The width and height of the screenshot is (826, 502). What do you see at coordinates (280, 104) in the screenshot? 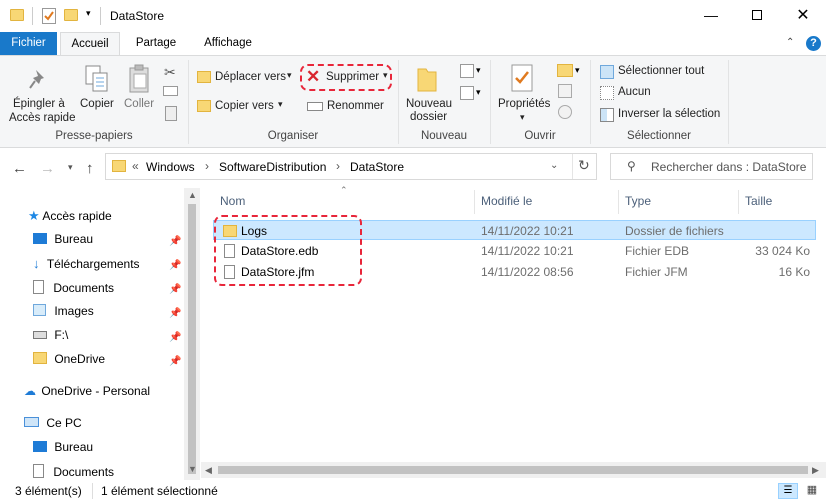
I see `copy-to-dropdown-icon: ▾` at bounding box center [280, 104].